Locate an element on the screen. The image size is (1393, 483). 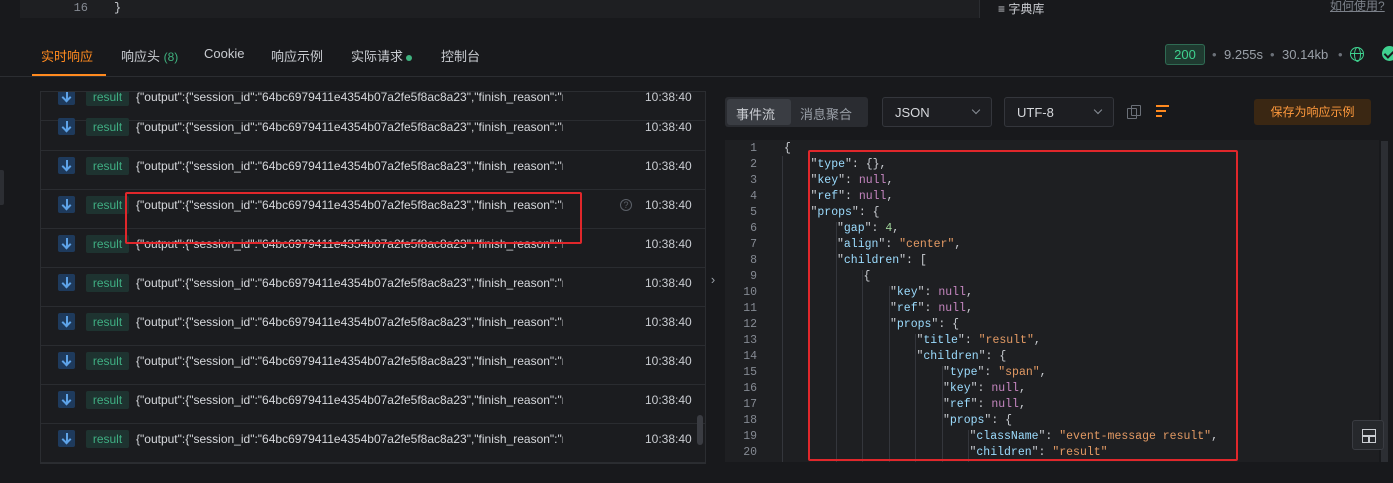
code-line: { is located at coordinates (787, 148).